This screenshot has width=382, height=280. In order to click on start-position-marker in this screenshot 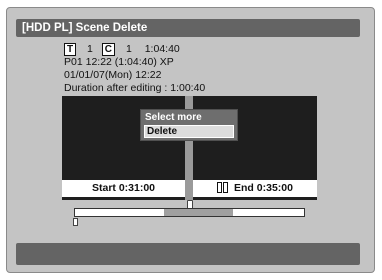, I will do `click(75, 222)`.